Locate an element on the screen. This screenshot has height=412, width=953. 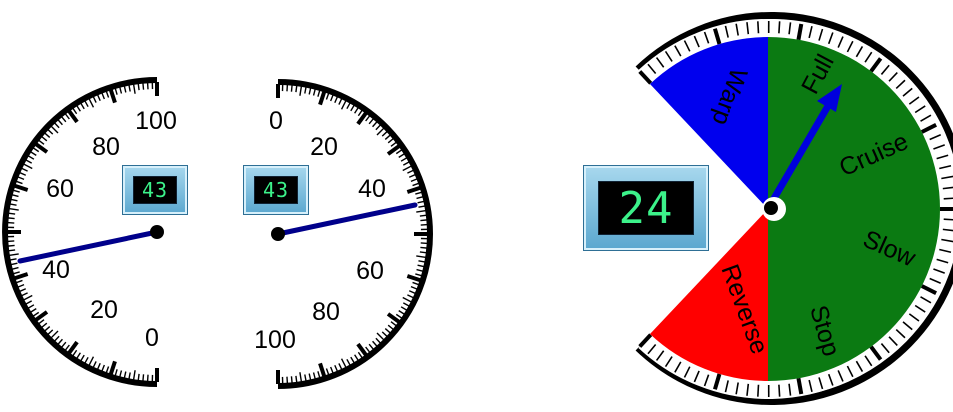
left-gauge-label-60: 60 is located at coordinates (60, 189).